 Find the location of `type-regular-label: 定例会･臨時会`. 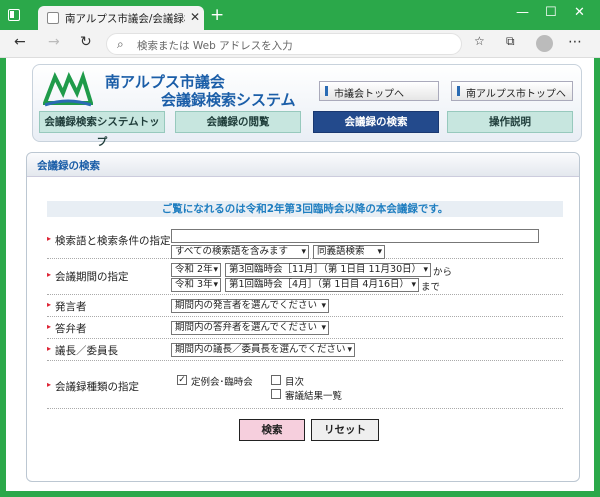

type-regular-label: 定例会･臨時会 is located at coordinates (222, 382).